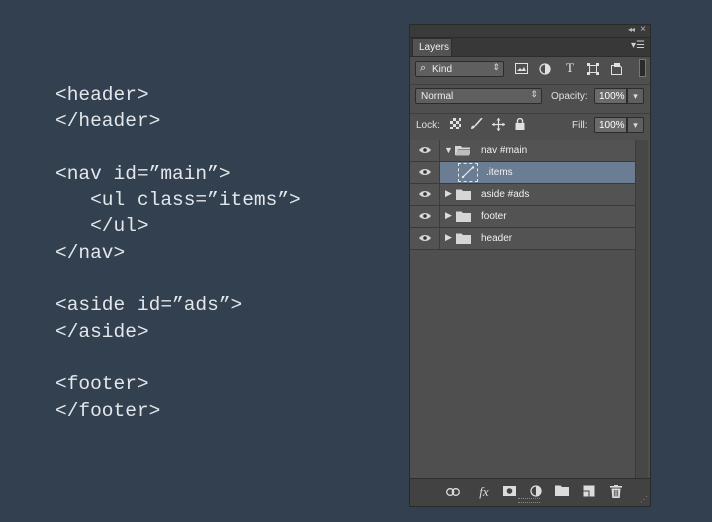 This screenshot has height=522, width=712. I want to click on code-line: </nav>, so click(90, 252).